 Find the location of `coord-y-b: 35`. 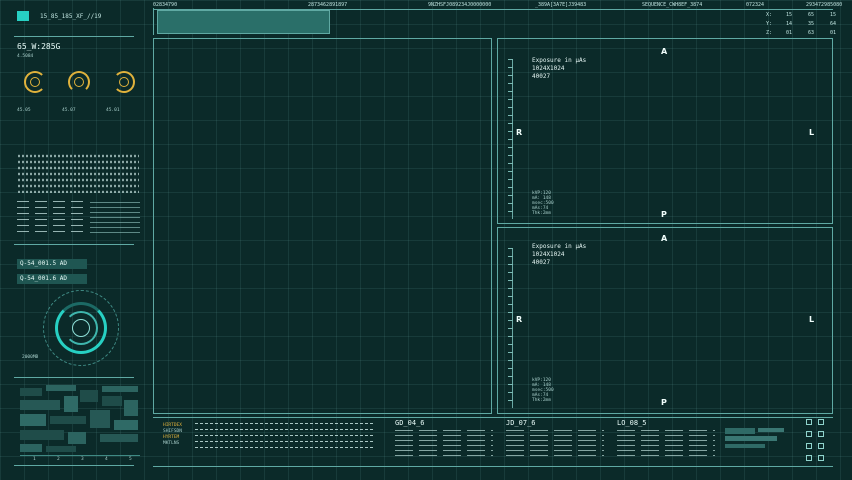

coord-y-b: 35 is located at coordinates (811, 24).